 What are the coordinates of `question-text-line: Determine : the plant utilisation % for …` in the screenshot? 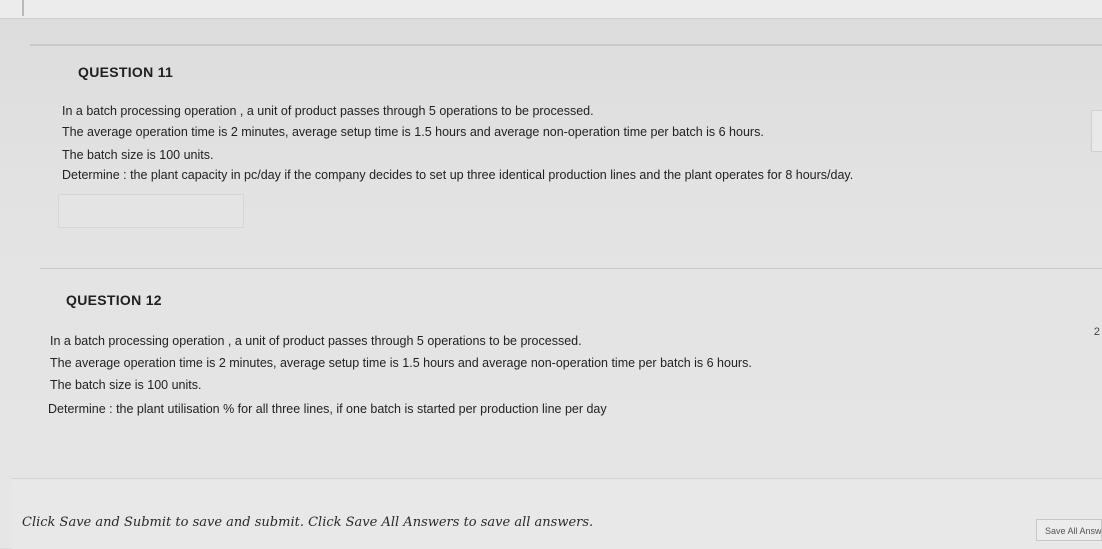 It's located at (327, 409).